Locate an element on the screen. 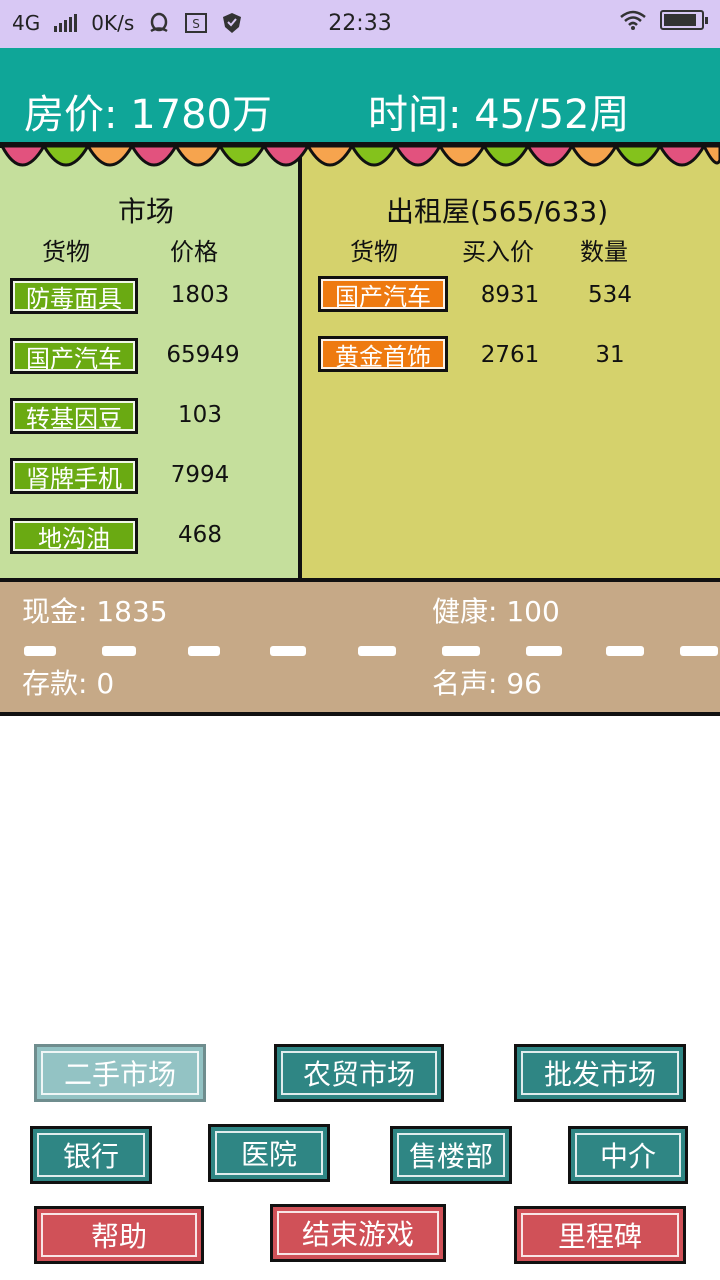 The width and height of the screenshot is (720, 1280). agency-button: 中介 is located at coordinates (628, 1155).